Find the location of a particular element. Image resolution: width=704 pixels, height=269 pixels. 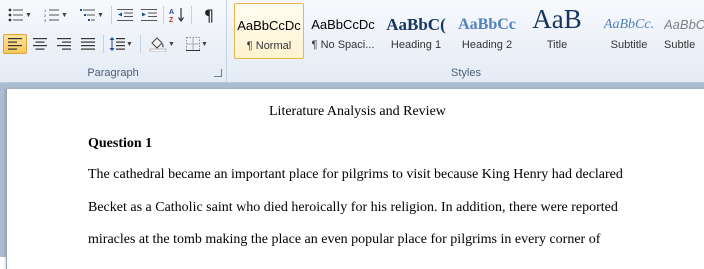

borders-icon is located at coordinates (193, 44).